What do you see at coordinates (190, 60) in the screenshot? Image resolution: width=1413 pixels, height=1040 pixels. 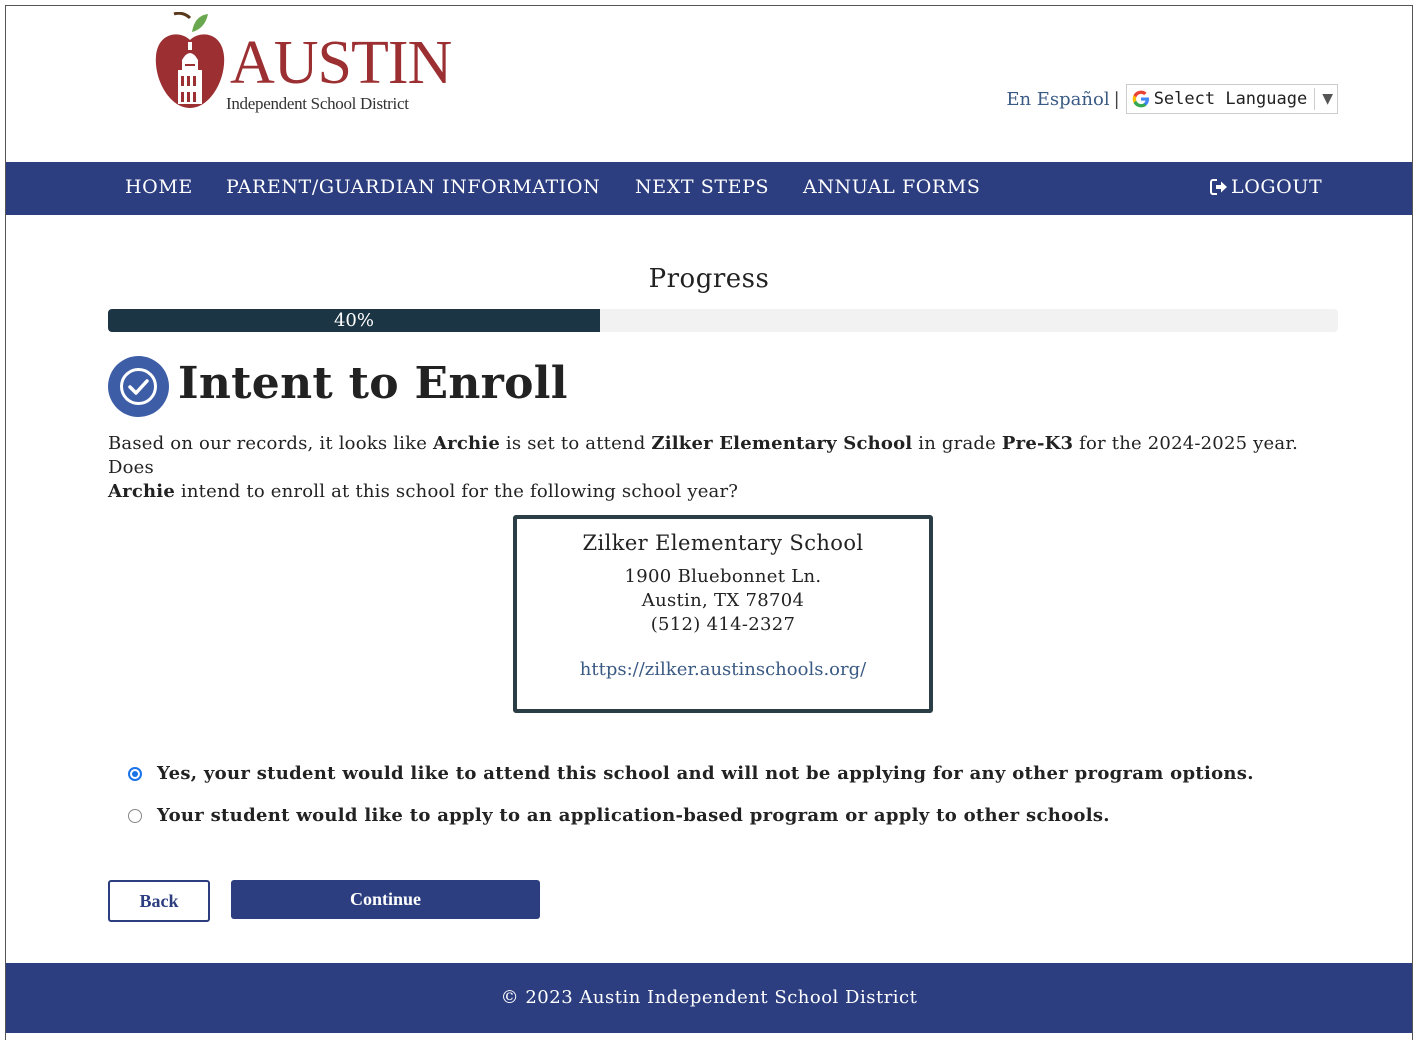 I see `apple-logo-icon` at bounding box center [190, 60].